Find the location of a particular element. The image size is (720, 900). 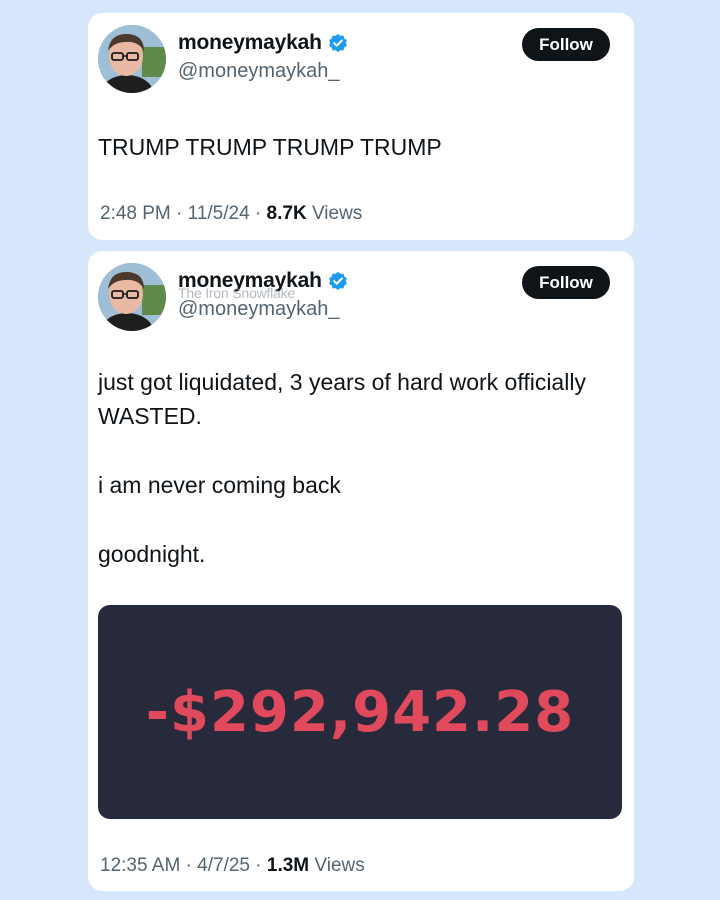

pnl-loss-amount: -$292,942.28 is located at coordinates (360, 712).